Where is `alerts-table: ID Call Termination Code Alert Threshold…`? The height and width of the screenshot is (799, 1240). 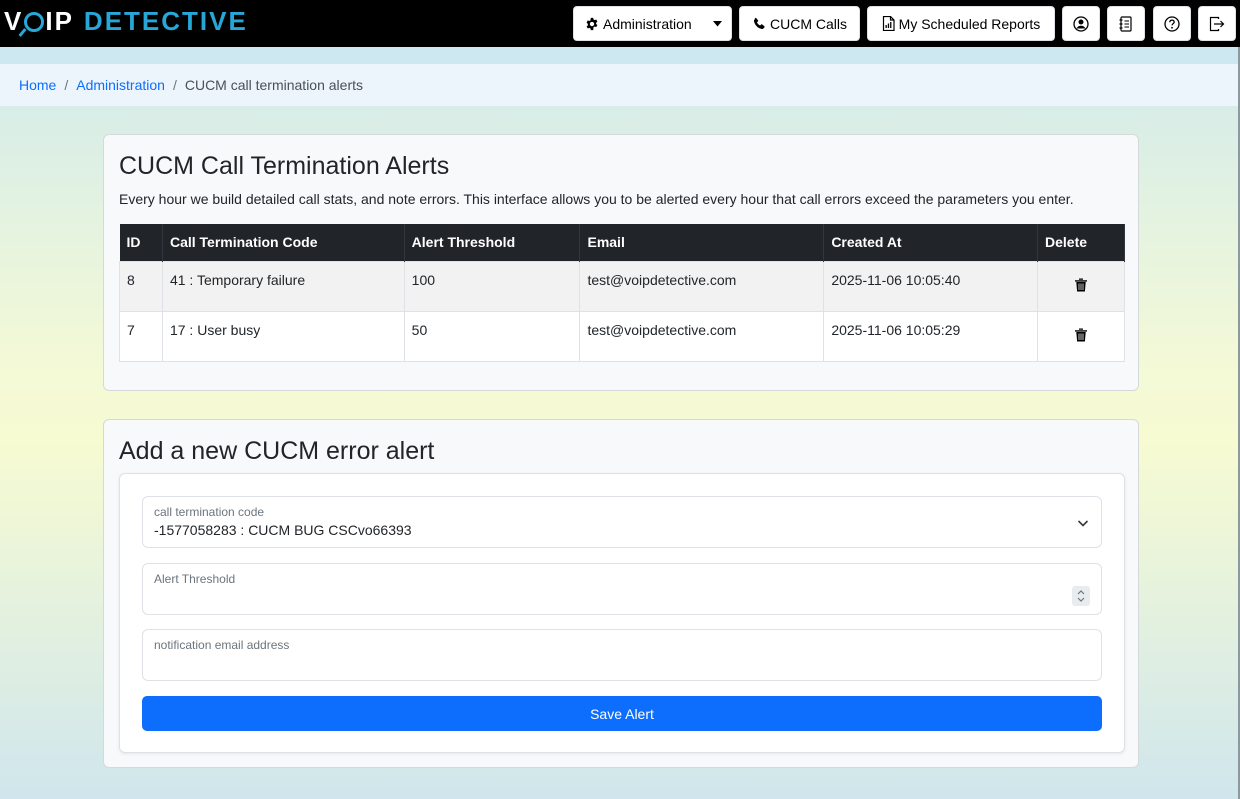
alerts-table: ID Call Termination Code Alert Threshold… is located at coordinates (622, 293).